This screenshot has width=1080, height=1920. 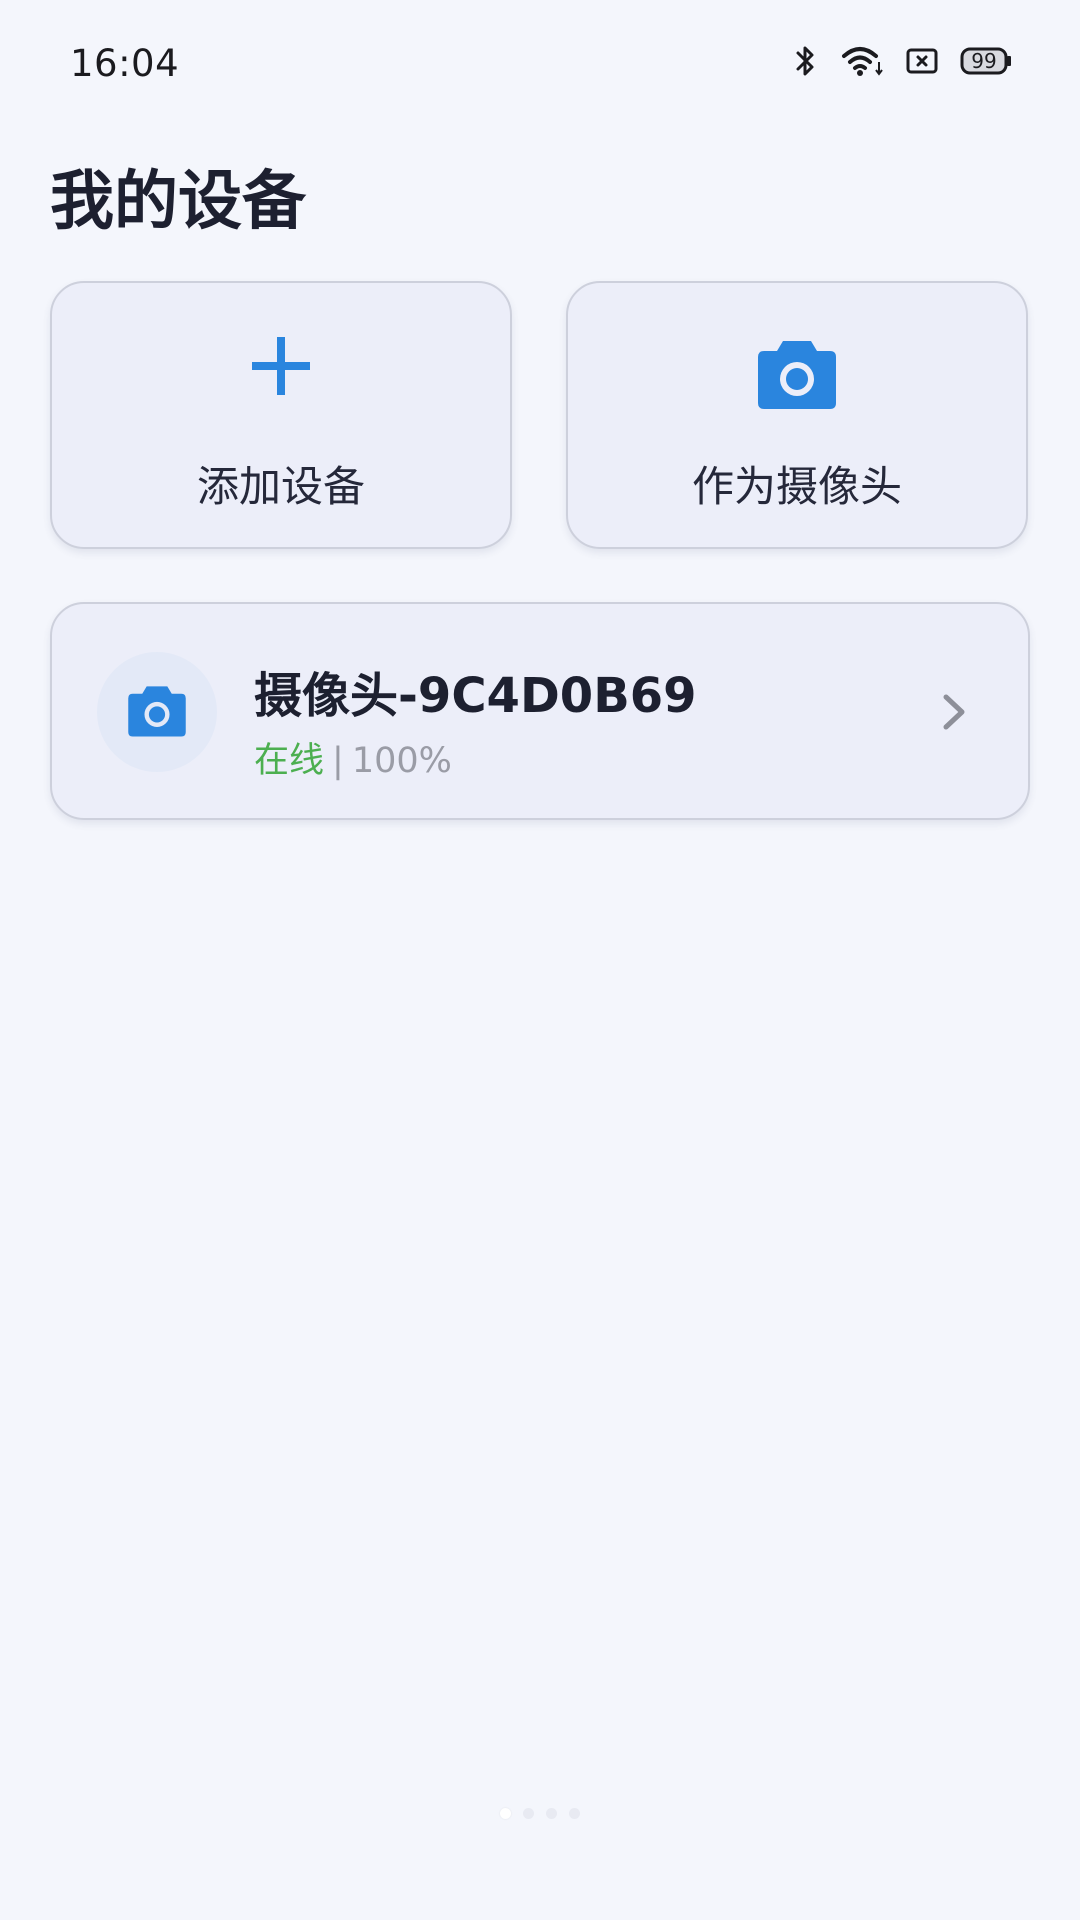 I want to click on device-avatar, so click(x=157, y=712).